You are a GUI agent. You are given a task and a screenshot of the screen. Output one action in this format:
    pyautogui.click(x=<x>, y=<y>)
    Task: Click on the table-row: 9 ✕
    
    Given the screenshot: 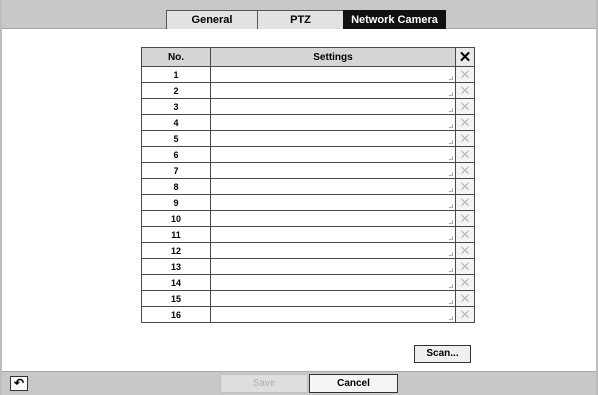 What is the action you would take?
    pyautogui.click(x=308, y=202)
    